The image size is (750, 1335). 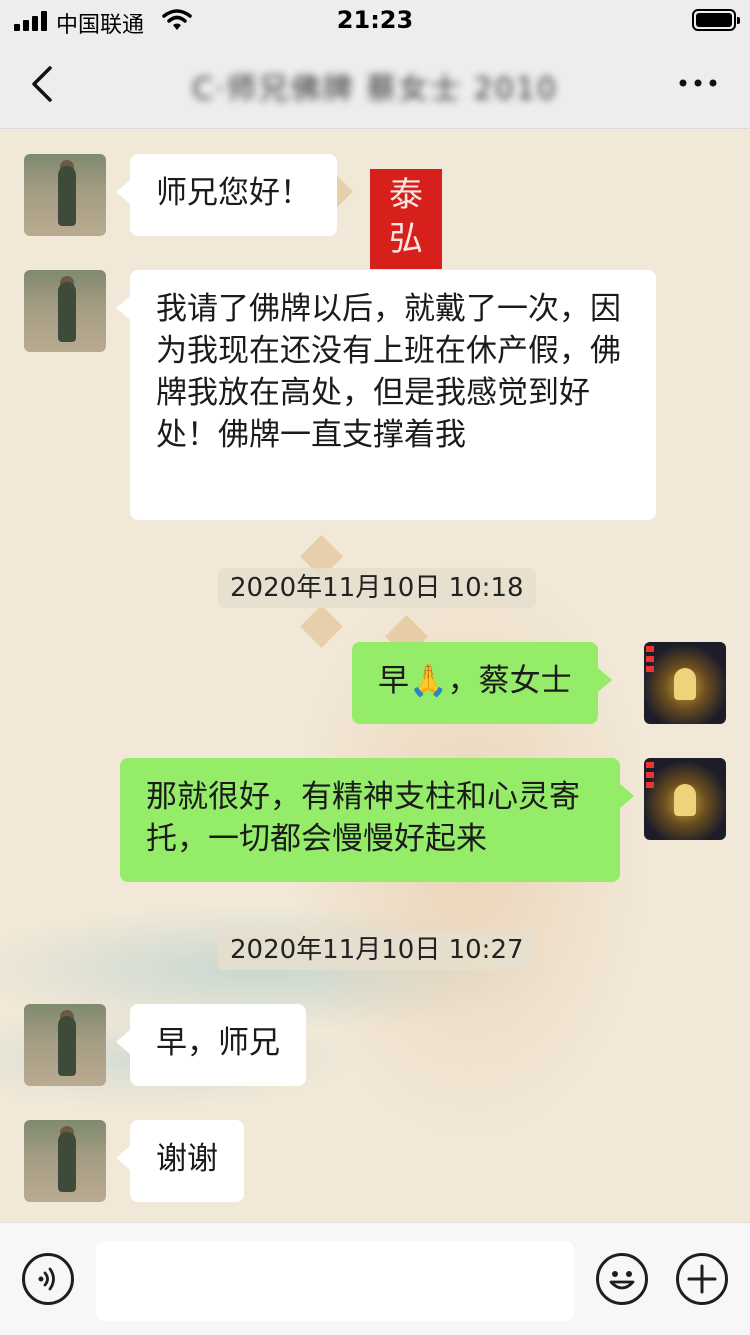 What do you see at coordinates (406, 195) in the screenshot?
I see `seal-char: 泰` at bounding box center [406, 195].